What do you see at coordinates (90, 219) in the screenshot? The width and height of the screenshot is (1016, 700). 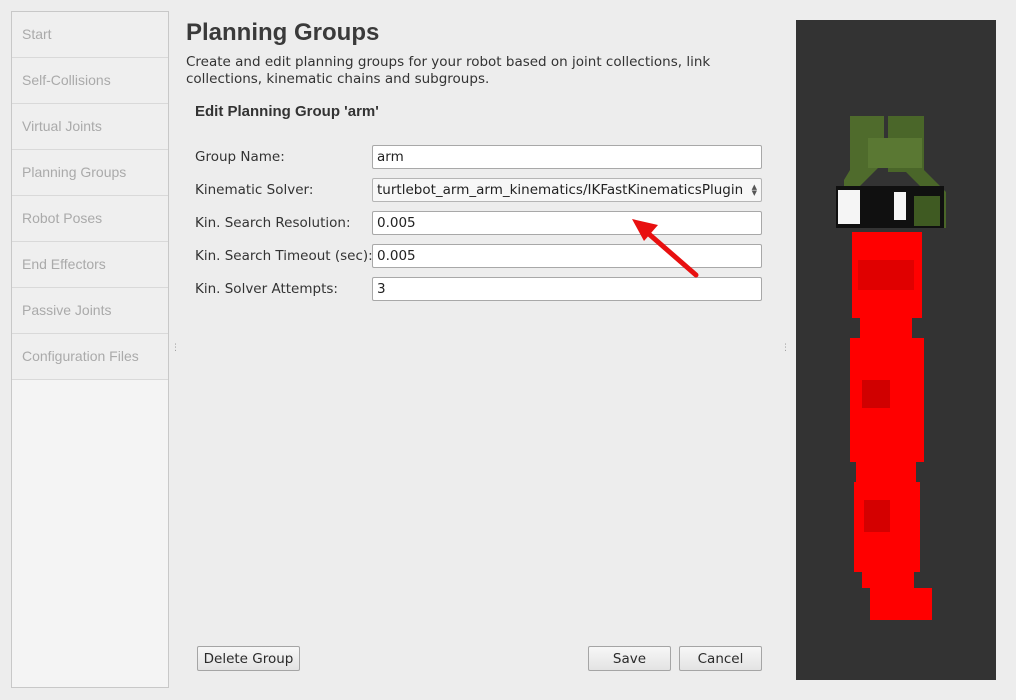 I see `sidebar-item-robot-poses: Robot Poses` at bounding box center [90, 219].